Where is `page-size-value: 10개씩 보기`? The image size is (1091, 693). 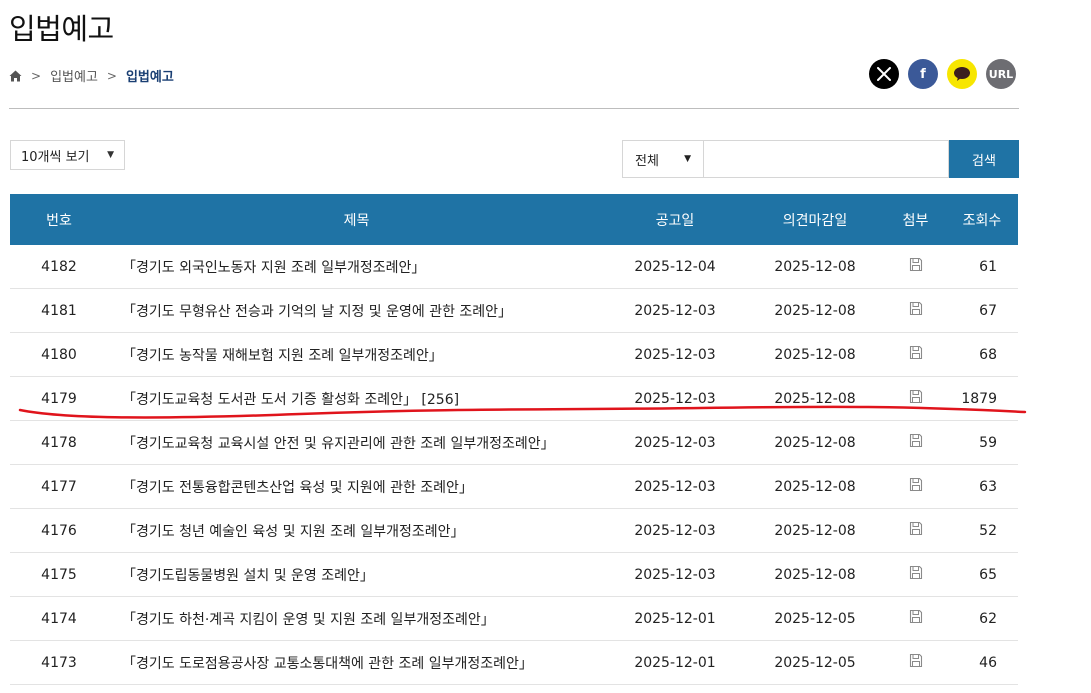 page-size-value: 10개씩 보기 is located at coordinates (55, 157).